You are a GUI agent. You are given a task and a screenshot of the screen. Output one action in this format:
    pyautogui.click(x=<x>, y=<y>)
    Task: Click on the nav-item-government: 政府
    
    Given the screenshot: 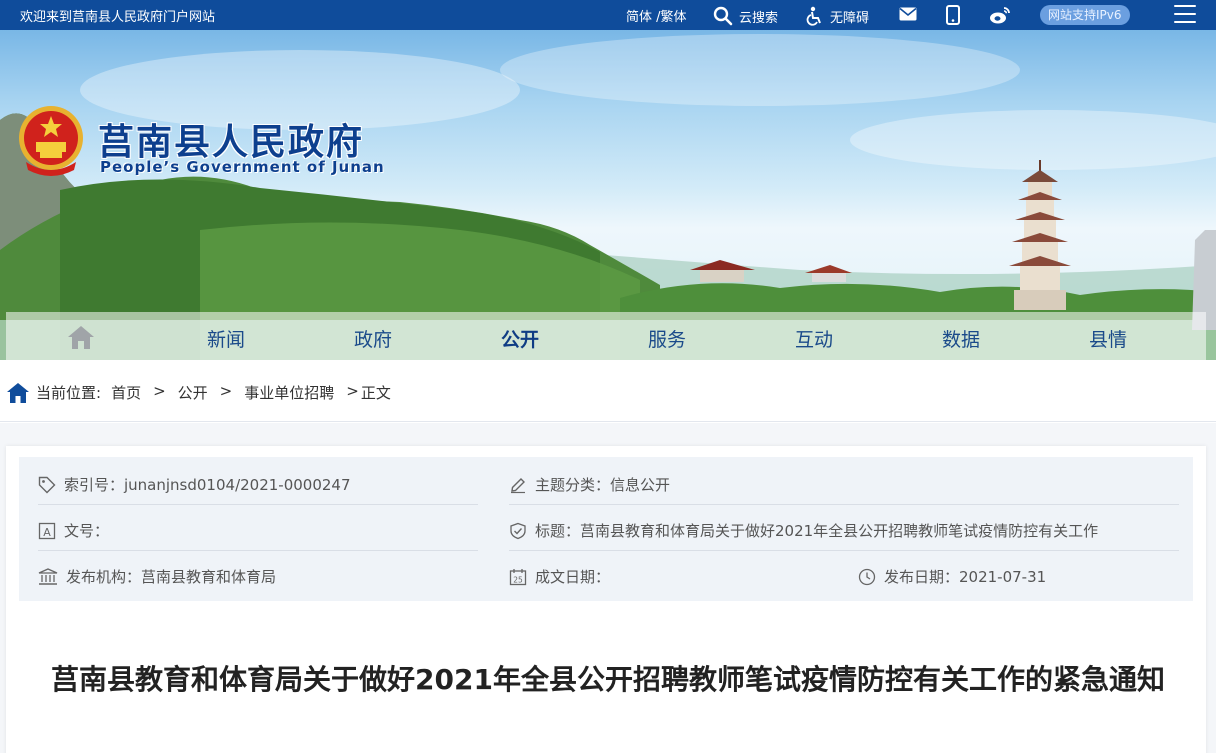 What is the action you would take?
    pyautogui.click(x=373, y=338)
    